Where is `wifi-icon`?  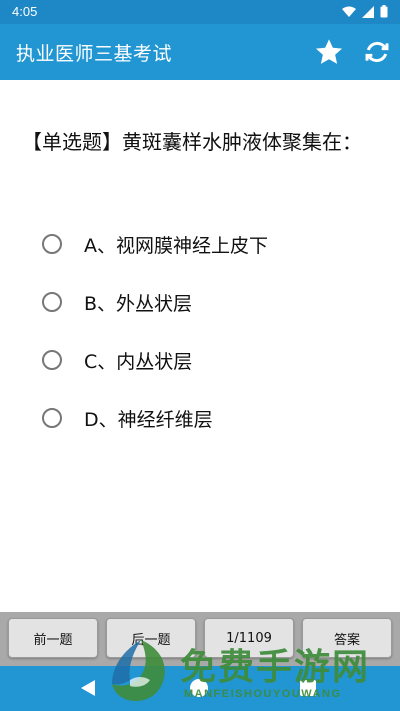
wifi-icon is located at coordinates (349, 11).